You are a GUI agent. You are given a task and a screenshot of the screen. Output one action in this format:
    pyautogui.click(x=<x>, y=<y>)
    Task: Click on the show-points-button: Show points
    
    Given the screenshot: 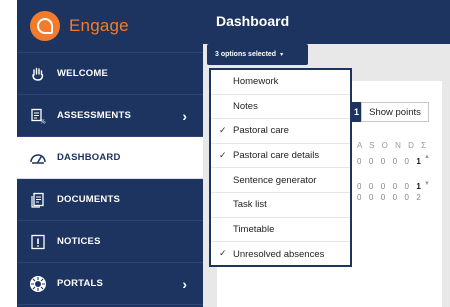 What is the action you would take?
    pyautogui.click(x=395, y=112)
    